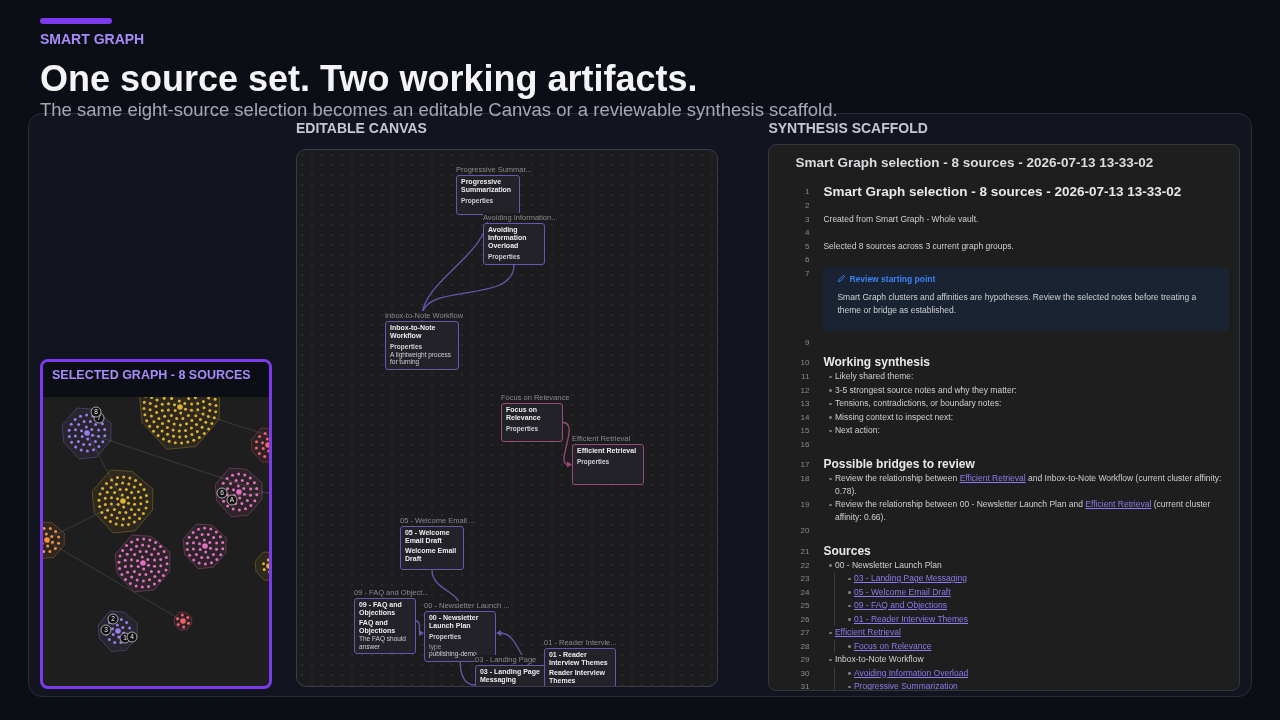 The height and width of the screenshot is (720, 1280). What do you see at coordinates (857, 430) in the screenshot?
I see `bullet-text: Next action:` at bounding box center [857, 430].